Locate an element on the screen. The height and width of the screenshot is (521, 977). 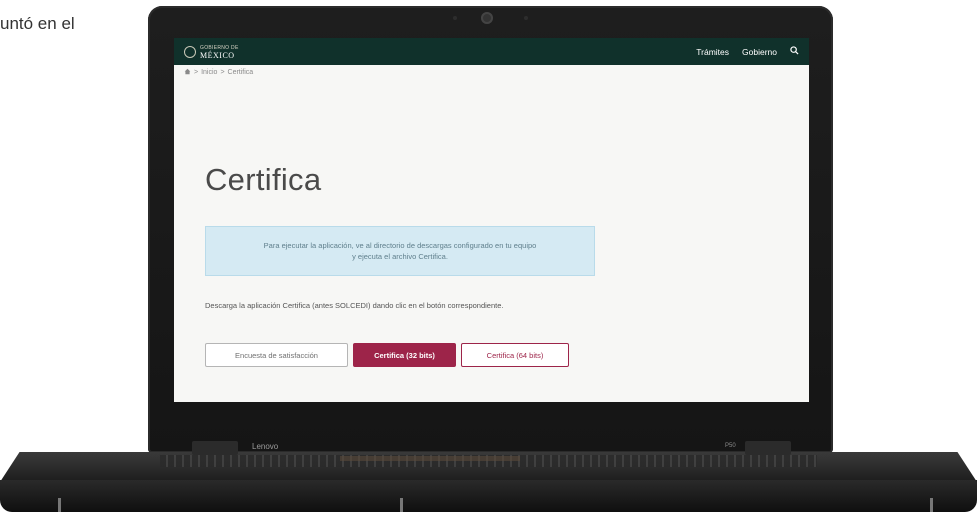
logo-text: GOBIERNO DE MÉXICO is located at coordinates (219, 52).